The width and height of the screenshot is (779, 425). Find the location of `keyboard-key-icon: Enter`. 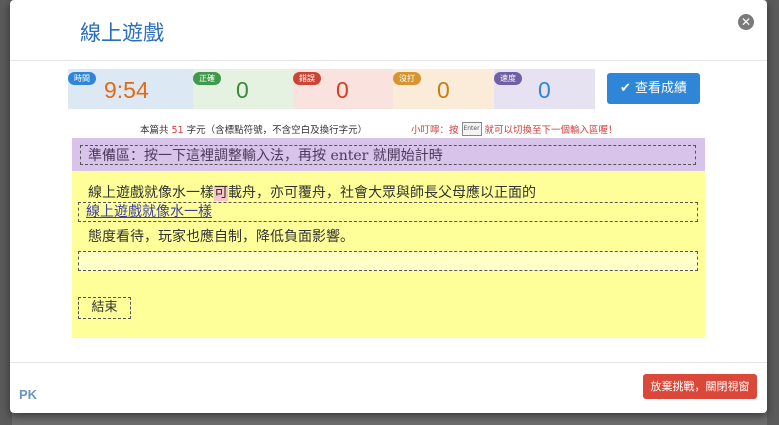

keyboard-key-icon: Enter is located at coordinates (471, 129).